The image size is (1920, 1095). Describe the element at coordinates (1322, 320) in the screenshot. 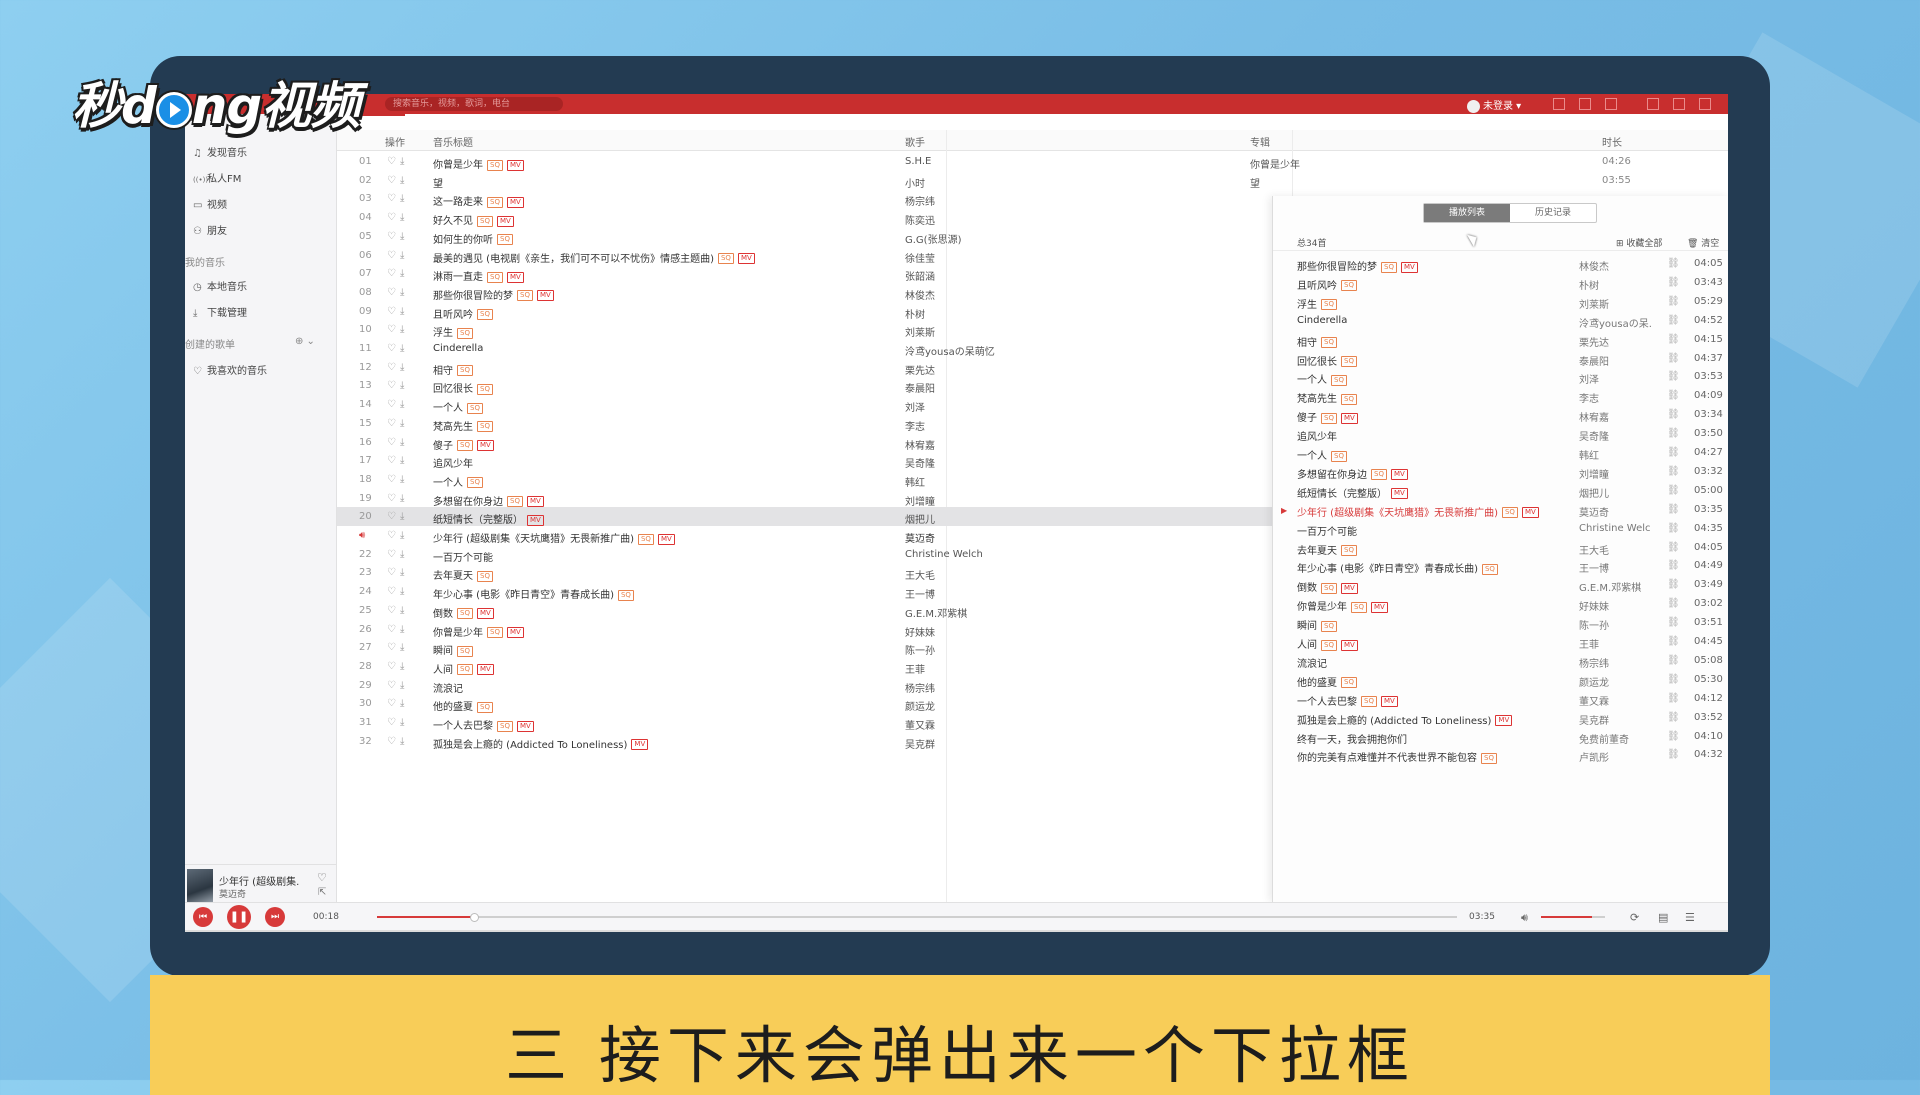

I see `playlist-song-title: Cinderella` at that location.